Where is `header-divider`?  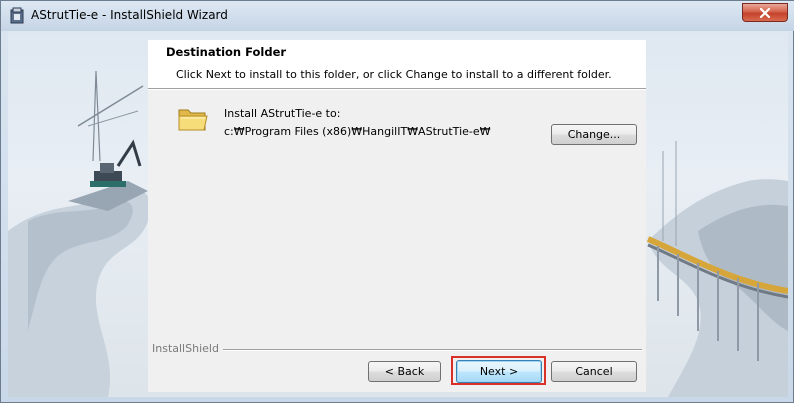 header-divider is located at coordinates (397, 89).